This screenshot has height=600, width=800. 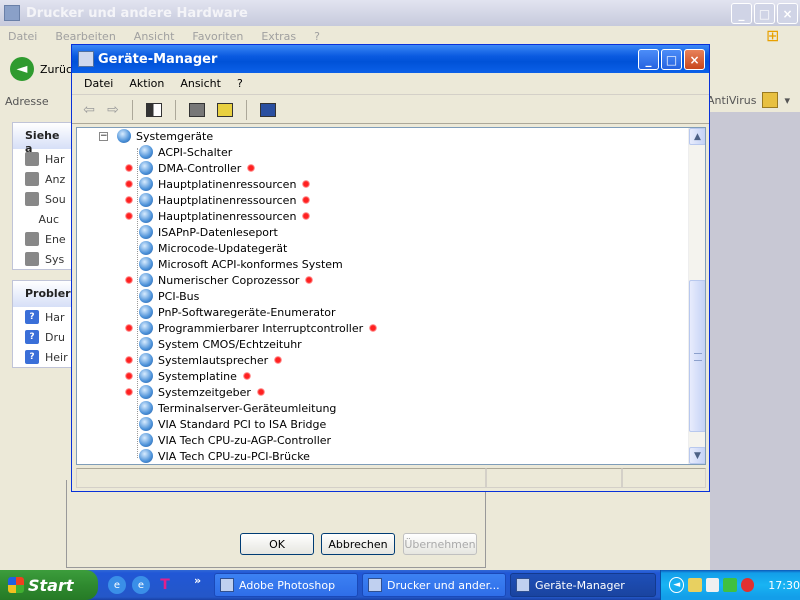 I want to click on device-item: PCI-Bus, so click(x=377, y=296).